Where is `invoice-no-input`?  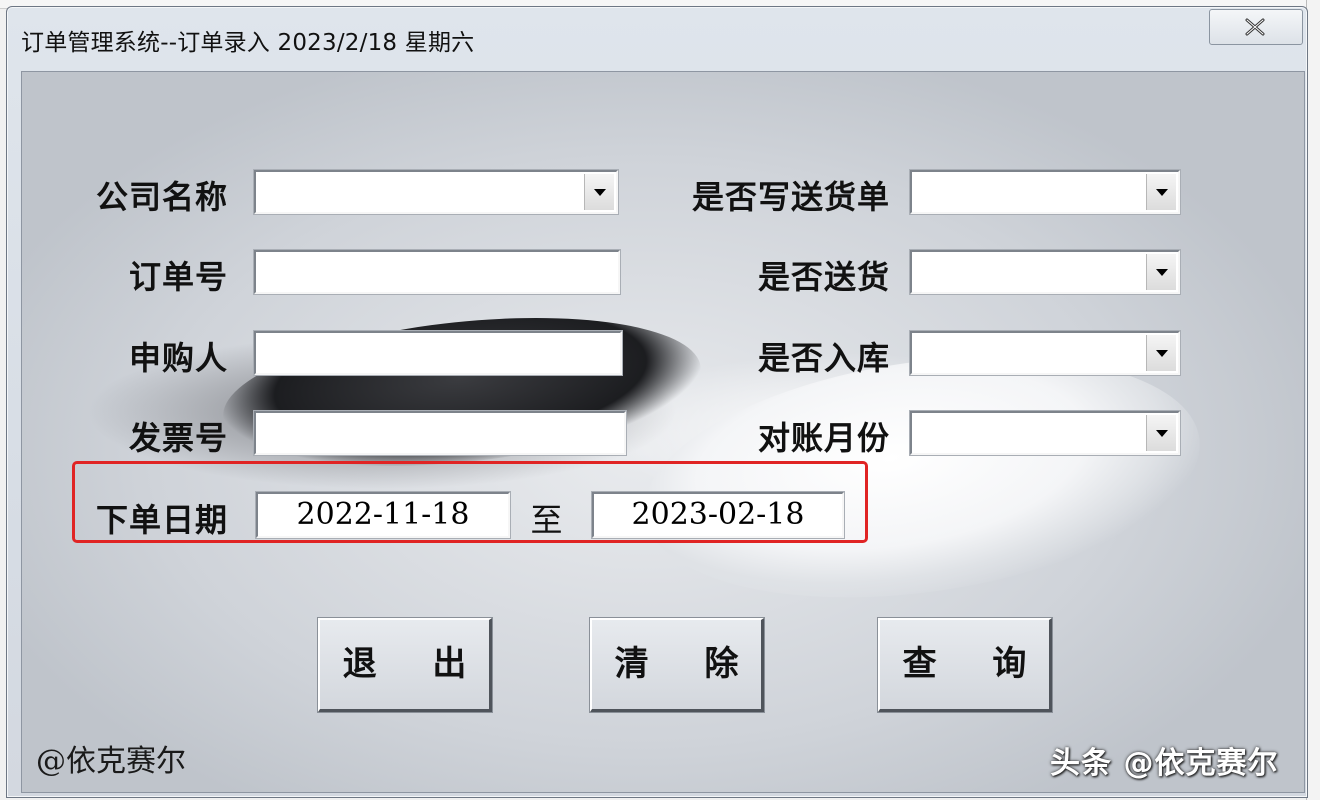 invoice-no-input is located at coordinates (440, 433).